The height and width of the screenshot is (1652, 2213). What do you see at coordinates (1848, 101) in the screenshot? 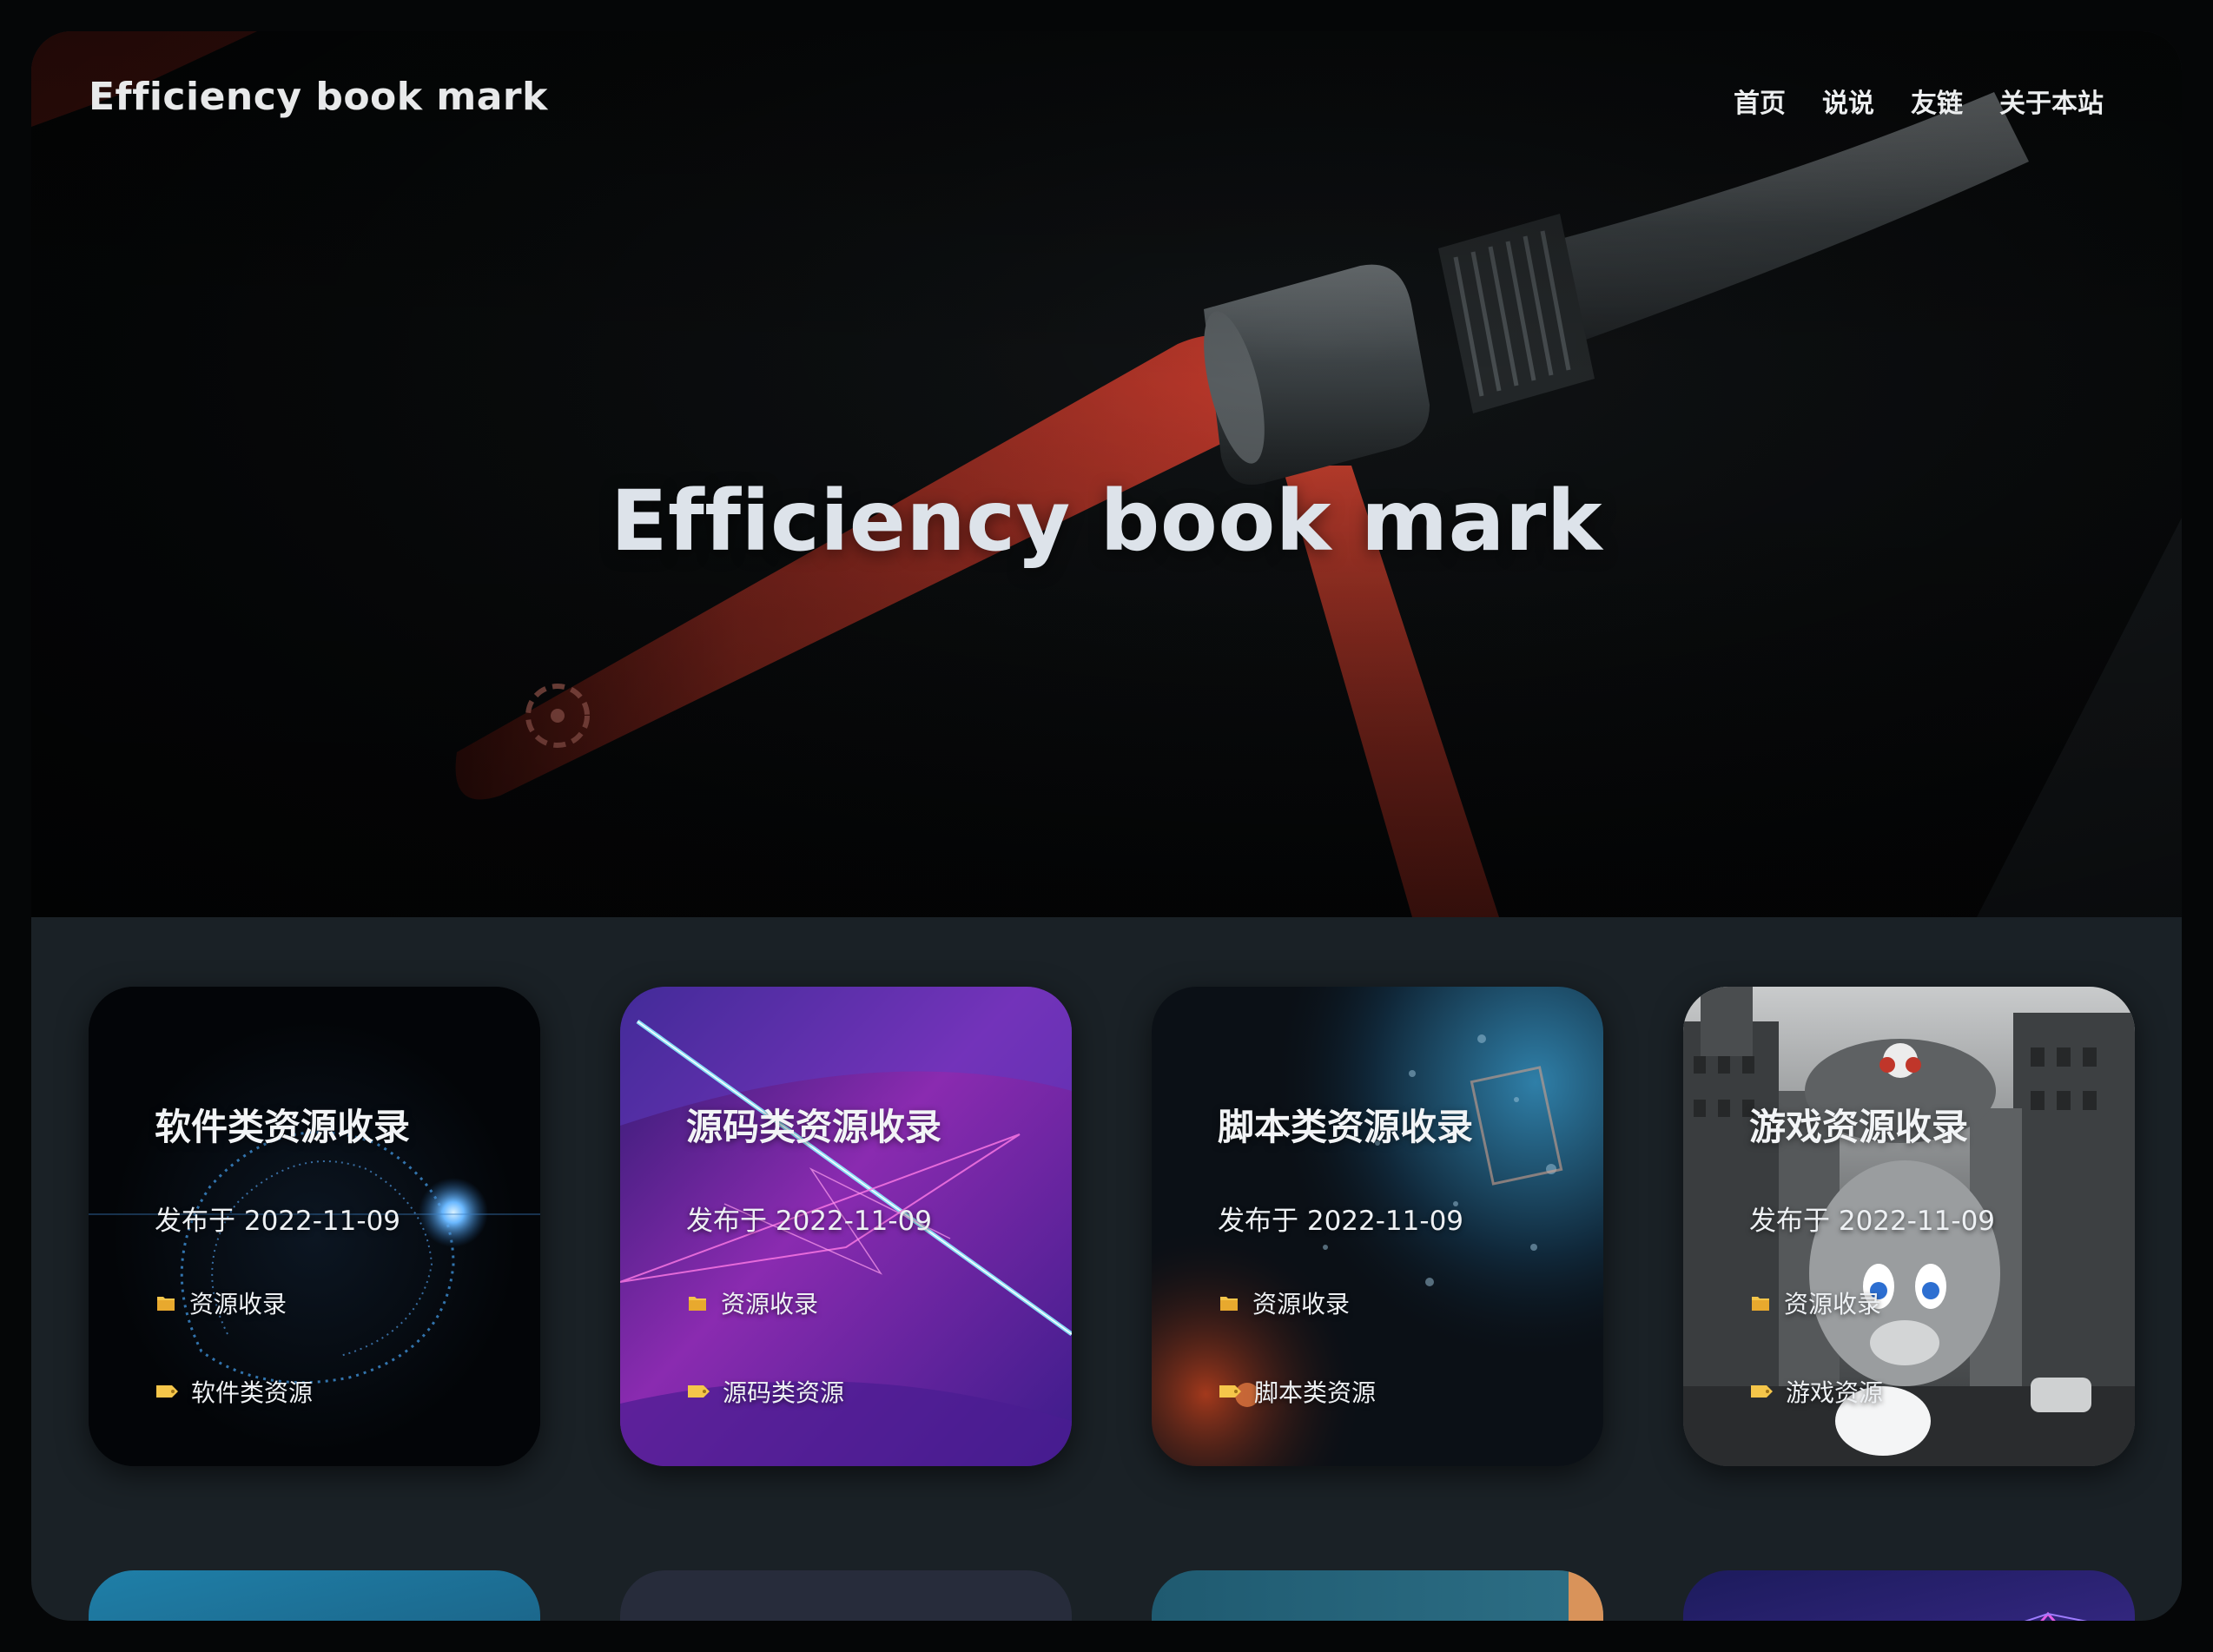
I see `nav-moments: 说说` at bounding box center [1848, 101].